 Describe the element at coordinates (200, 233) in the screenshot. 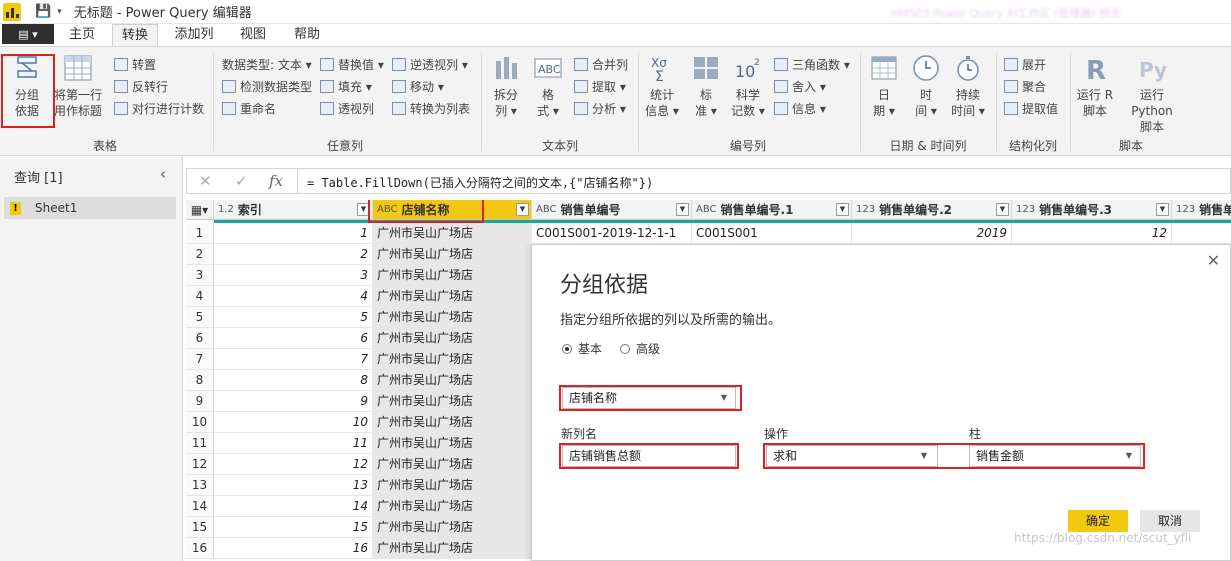

I see `row-number: 1` at that location.